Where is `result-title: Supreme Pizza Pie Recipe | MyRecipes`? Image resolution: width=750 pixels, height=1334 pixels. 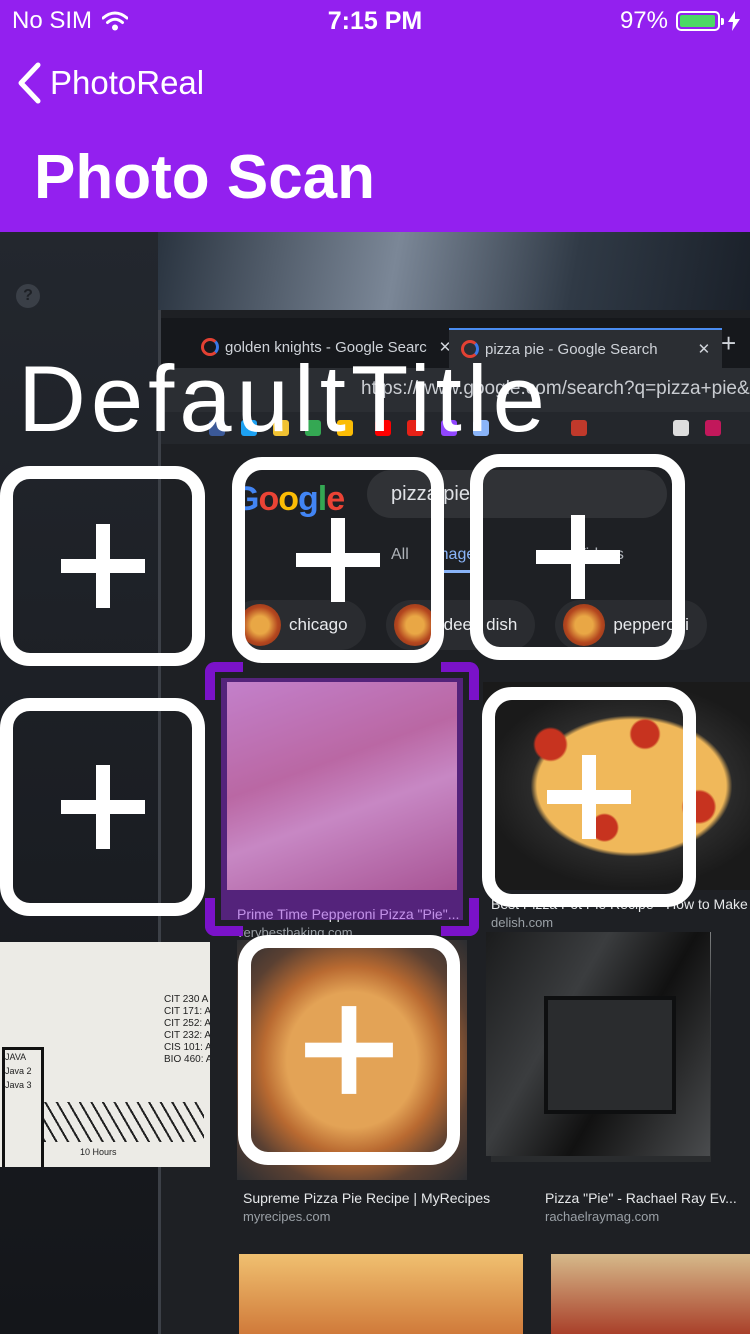
result-title: Supreme Pizza Pie Recipe | MyRecipes is located at coordinates (367, 1198).